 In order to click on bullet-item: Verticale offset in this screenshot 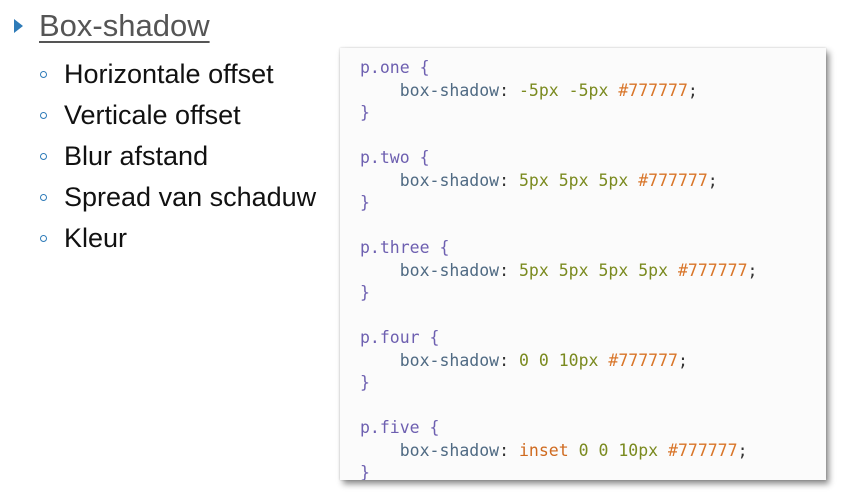, I will do `click(178, 115)`.